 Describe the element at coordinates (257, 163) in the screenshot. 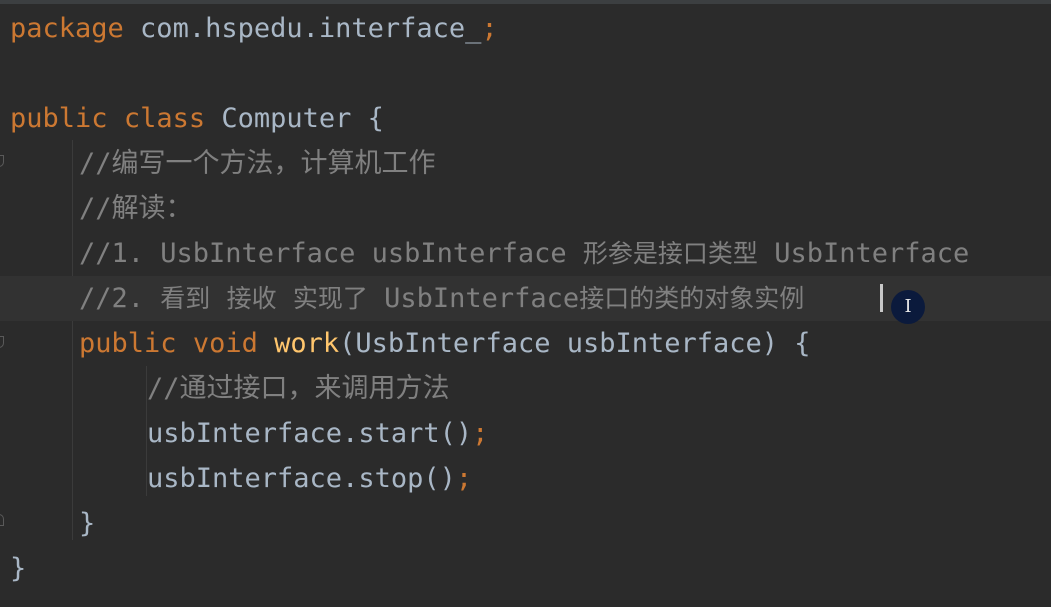

I see `comment: //编写一个方法，计算机工作` at that location.